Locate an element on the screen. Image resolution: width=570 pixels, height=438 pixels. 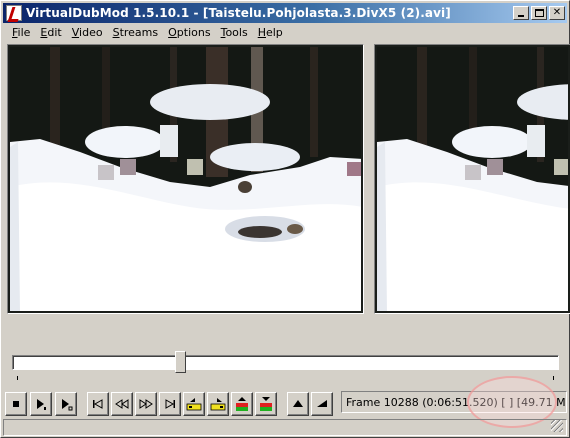
next-frame-button is located at coordinates (146, 404).